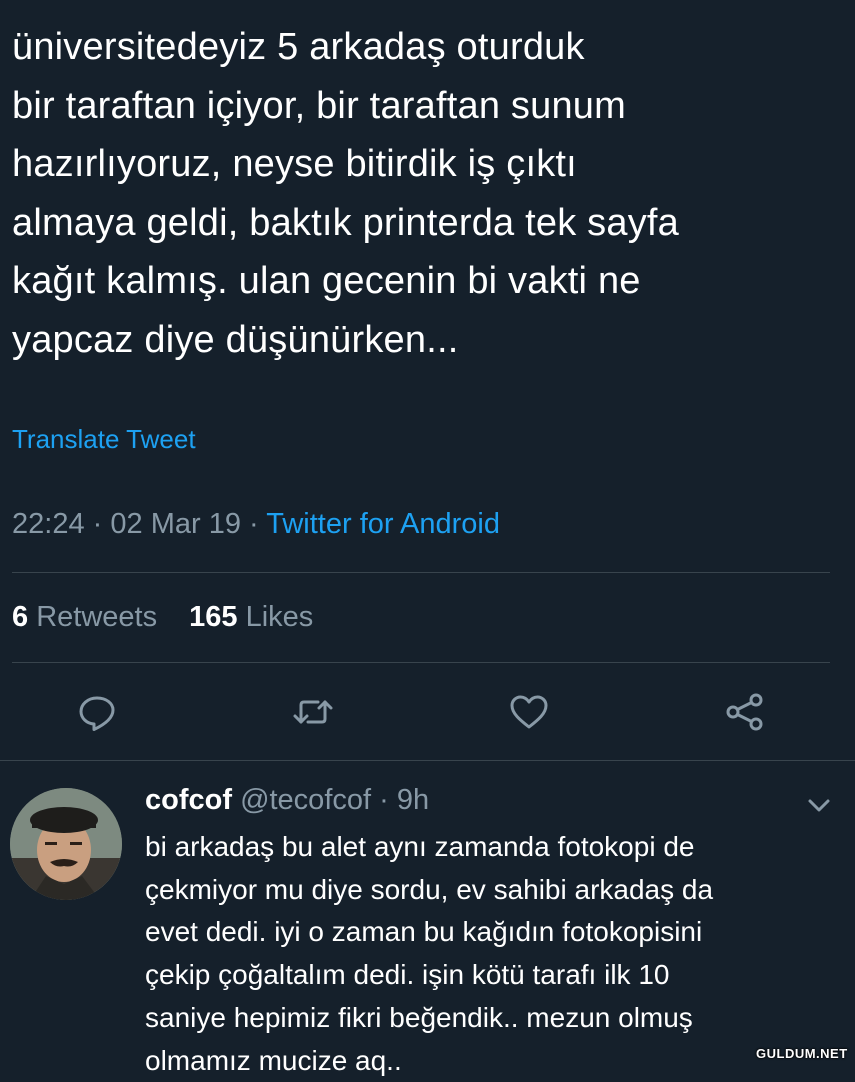  I want to click on reply-time: 9h, so click(413, 800).